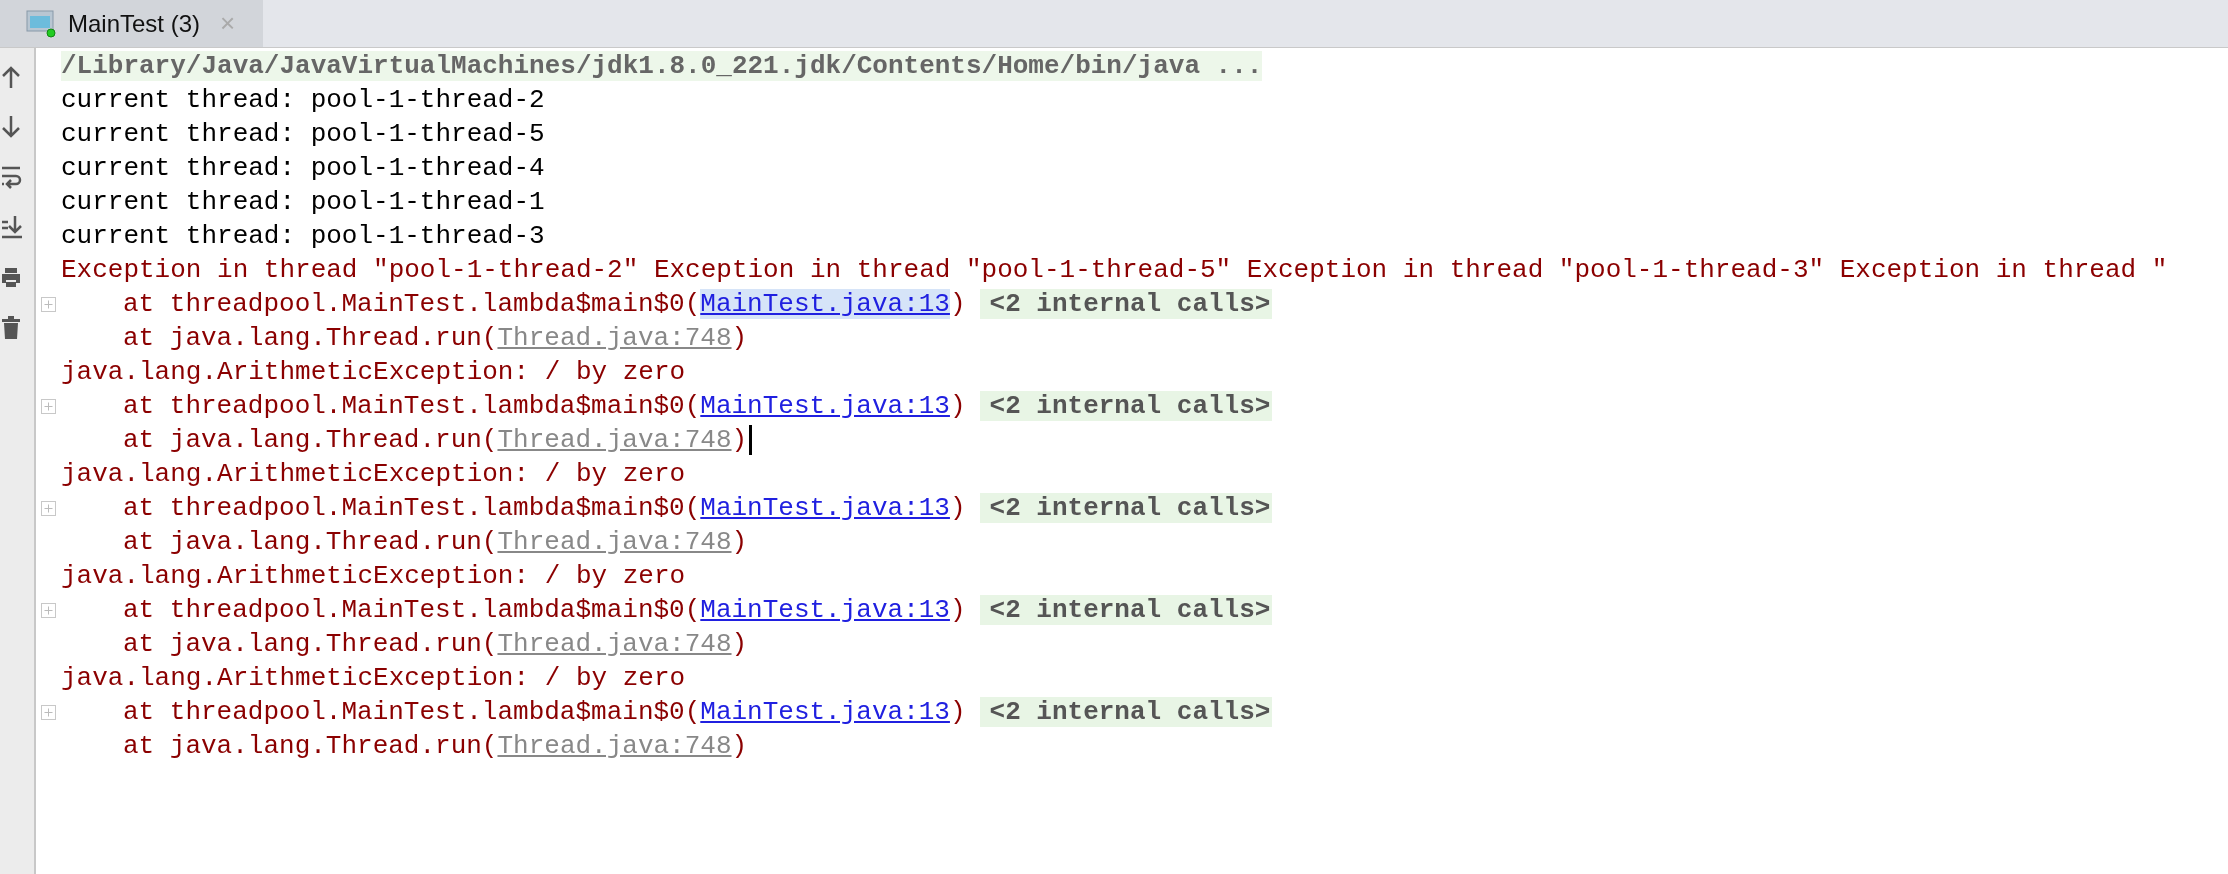 The height and width of the screenshot is (874, 2228). What do you see at coordinates (303, 168) in the screenshot?
I see `output-line: current thread: pool-1-thread-4` at bounding box center [303, 168].